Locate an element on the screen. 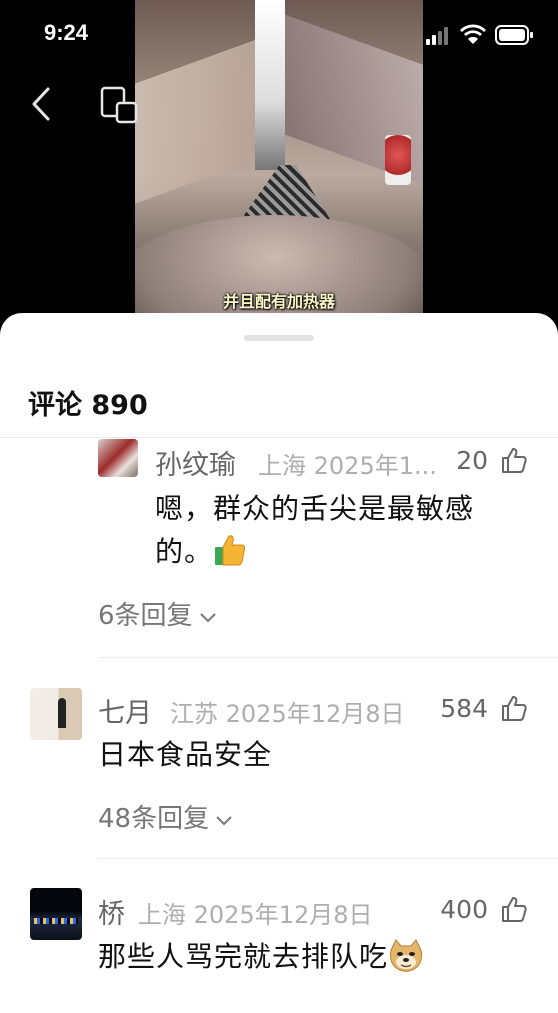  comment-text-line: 嗯，群众的舌尖是最敏感 is located at coordinates (315, 508).